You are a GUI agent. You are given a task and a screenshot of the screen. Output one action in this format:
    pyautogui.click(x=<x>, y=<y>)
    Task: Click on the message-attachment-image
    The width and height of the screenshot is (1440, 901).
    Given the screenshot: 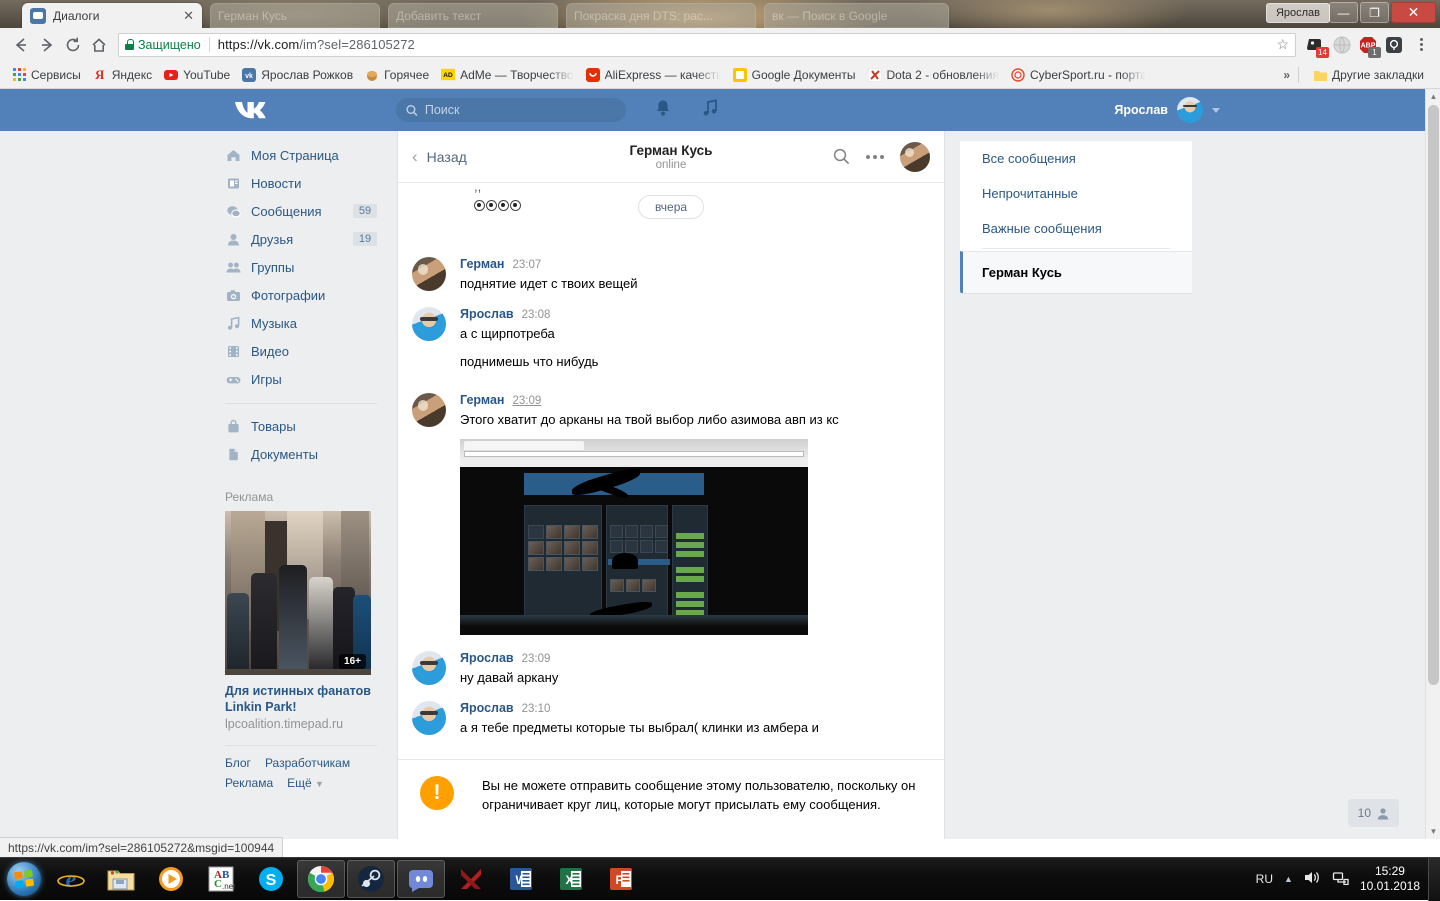 What is the action you would take?
    pyautogui.click(x=634, y=537)
    